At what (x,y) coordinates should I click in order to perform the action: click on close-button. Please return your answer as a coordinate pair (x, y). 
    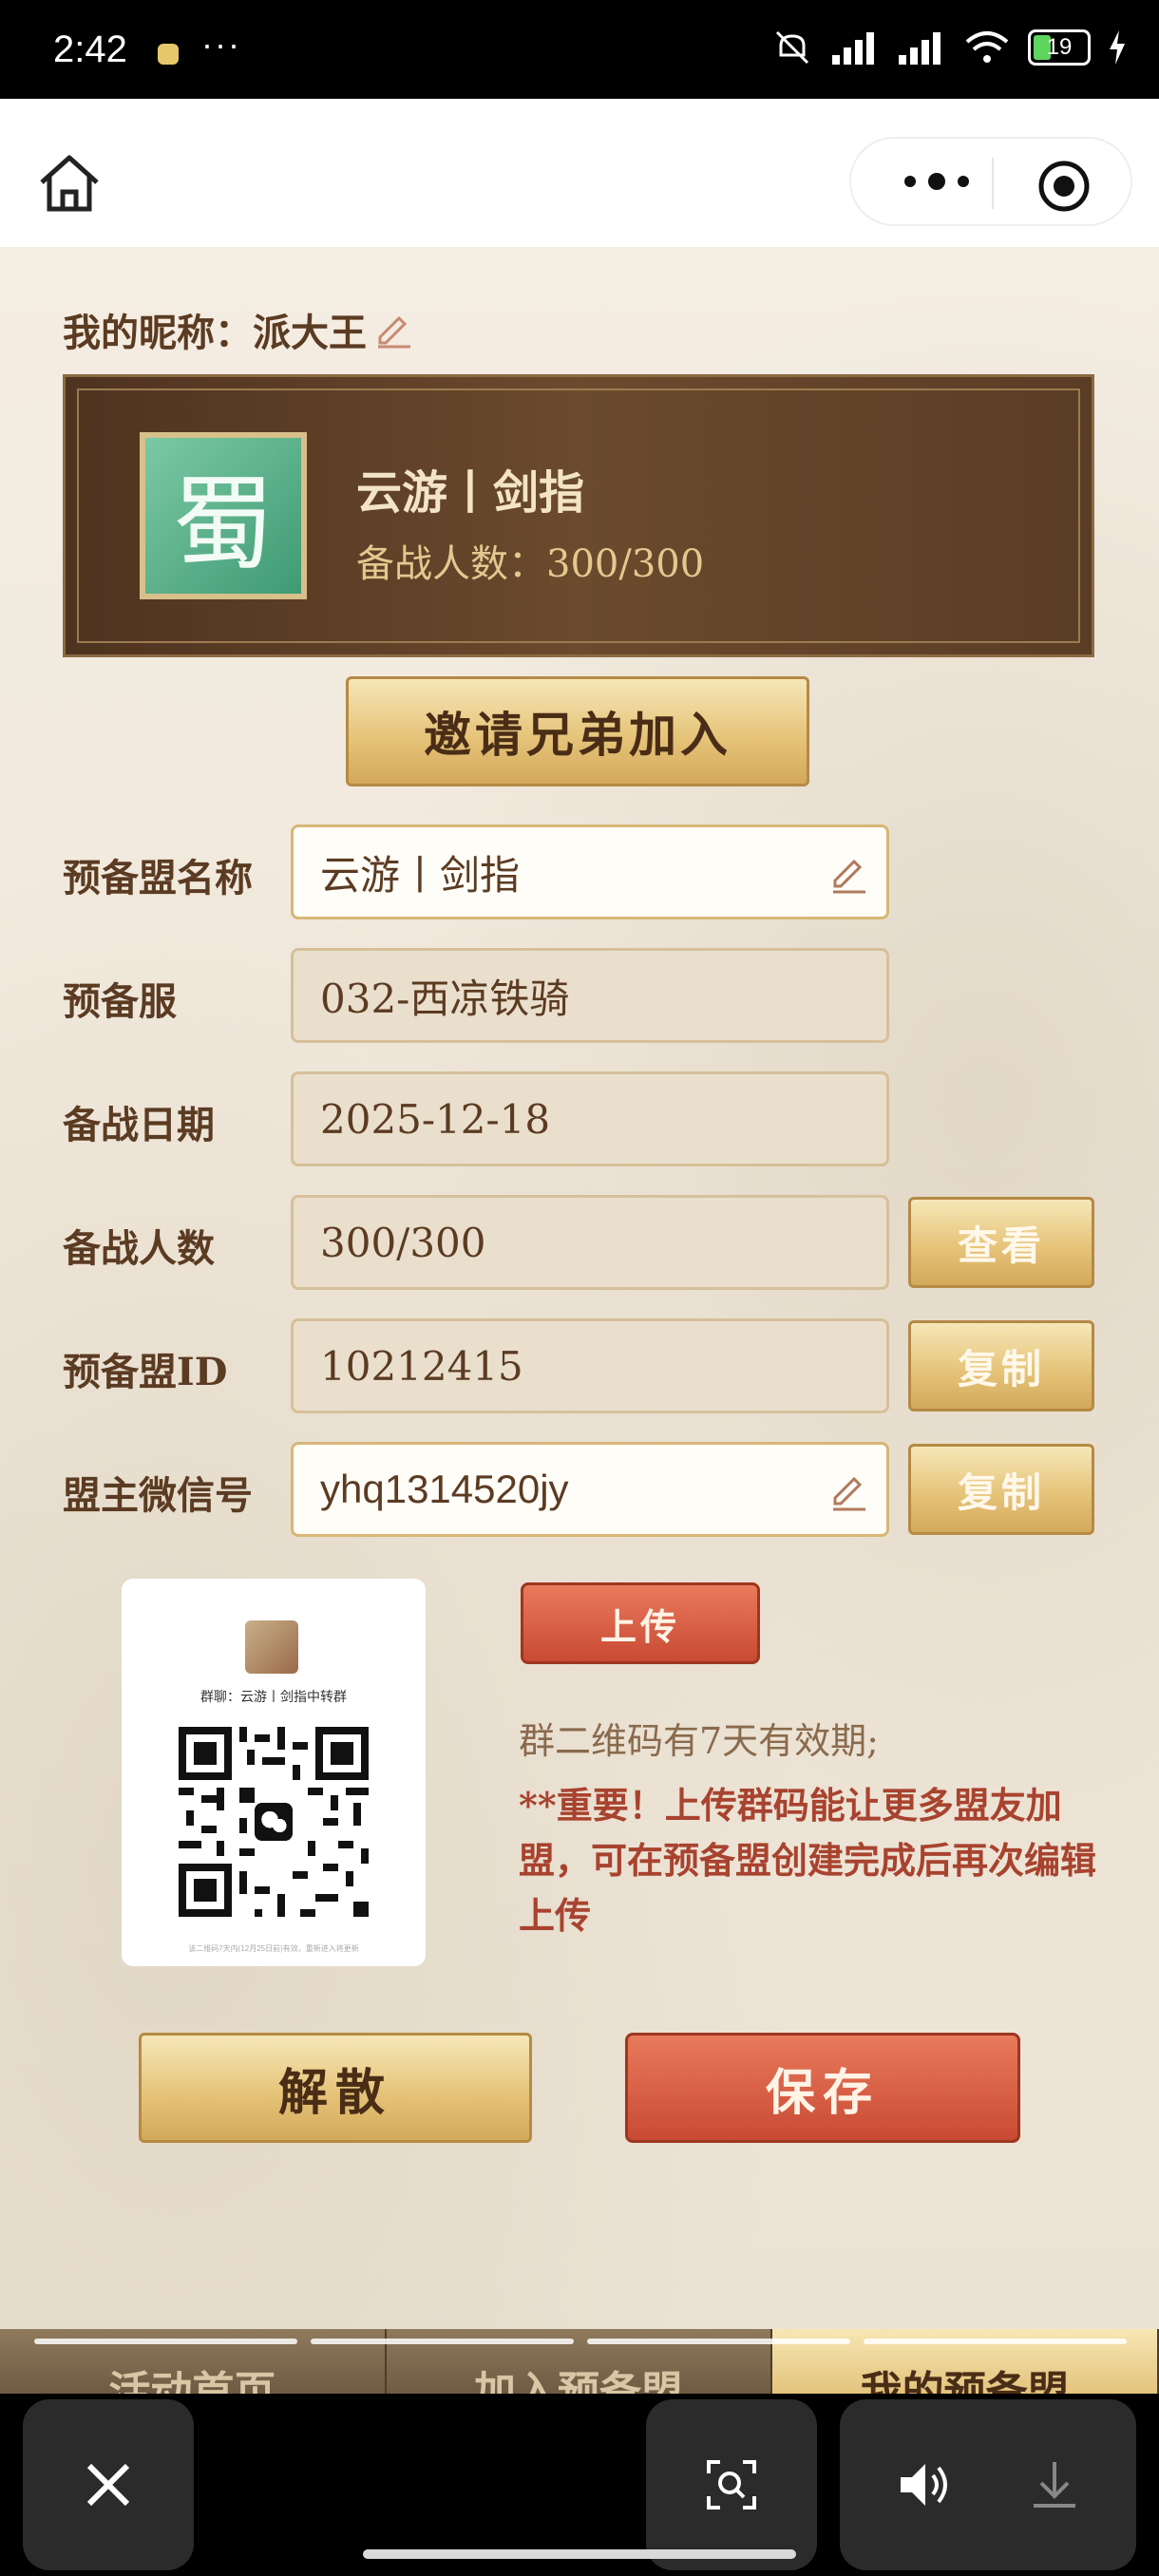
    Looking at the image, I should click on (108, 2484).